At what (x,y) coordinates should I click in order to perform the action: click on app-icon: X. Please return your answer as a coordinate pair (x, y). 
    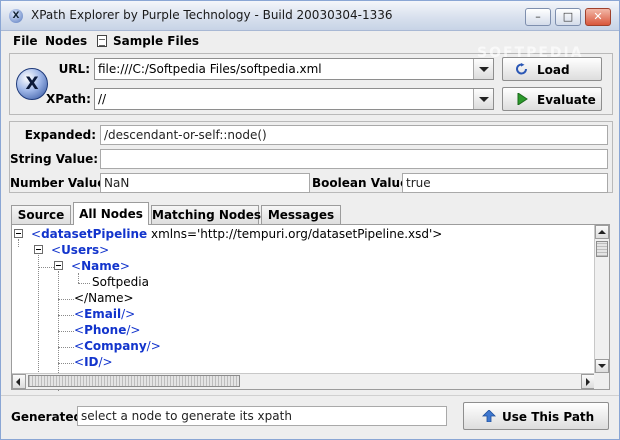
    Looking at the image, I should click on (16, 16).